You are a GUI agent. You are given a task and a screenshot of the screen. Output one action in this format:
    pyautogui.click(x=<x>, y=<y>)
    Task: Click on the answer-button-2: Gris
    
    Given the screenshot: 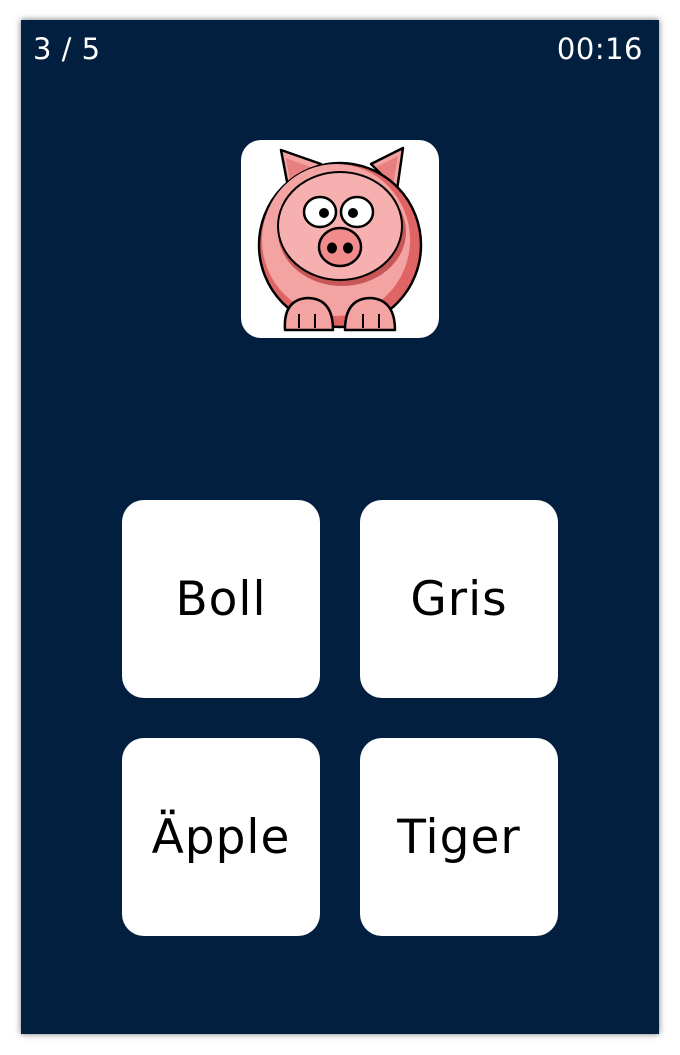 What is the action you would take?
    pyautogui.click(x=459, y=599)
    